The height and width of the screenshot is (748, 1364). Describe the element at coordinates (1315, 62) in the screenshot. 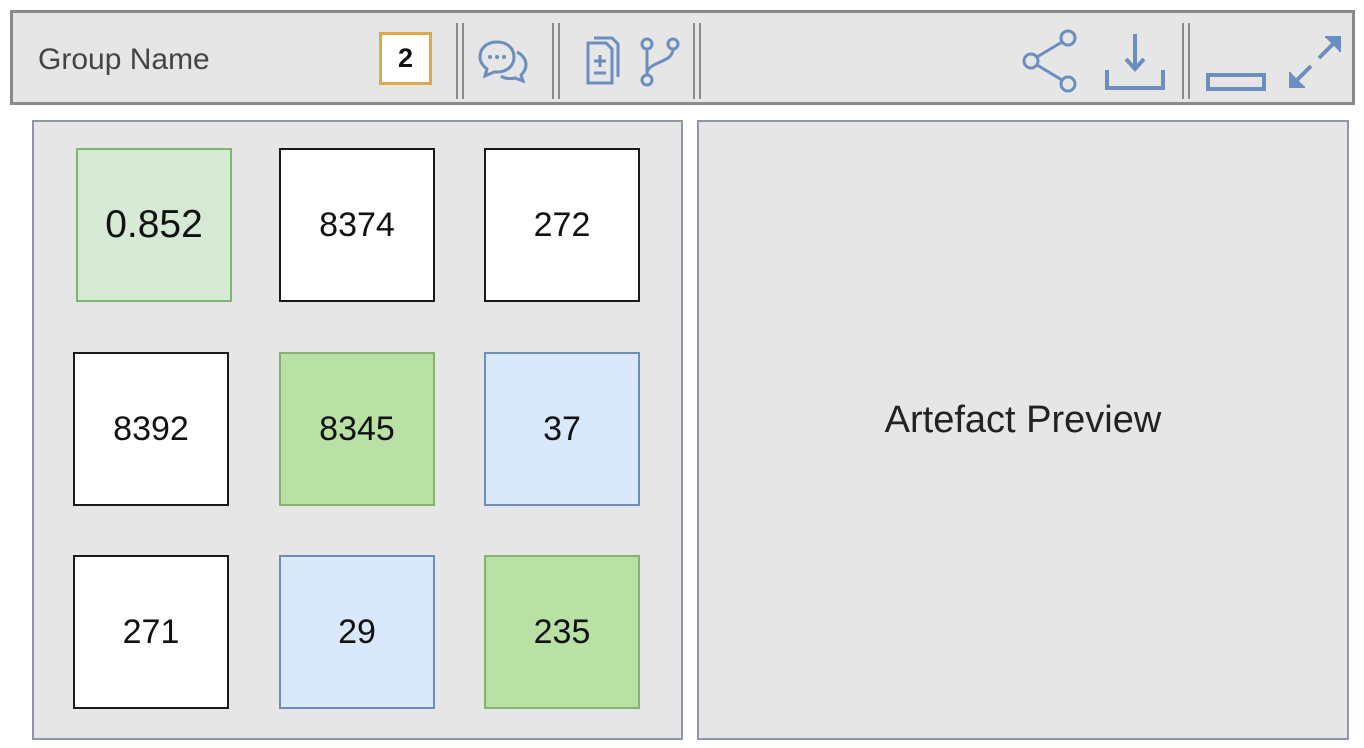

I see `expand-icon` at that location.